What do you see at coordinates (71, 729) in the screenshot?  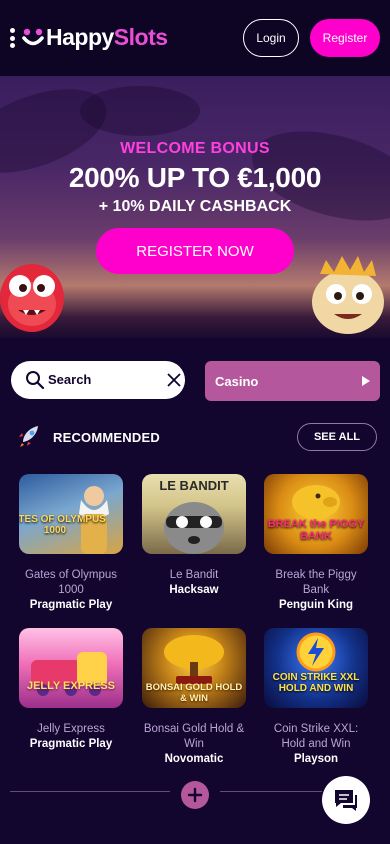 I see `game-name: Jelly Express` at bounding box center [71, 729].